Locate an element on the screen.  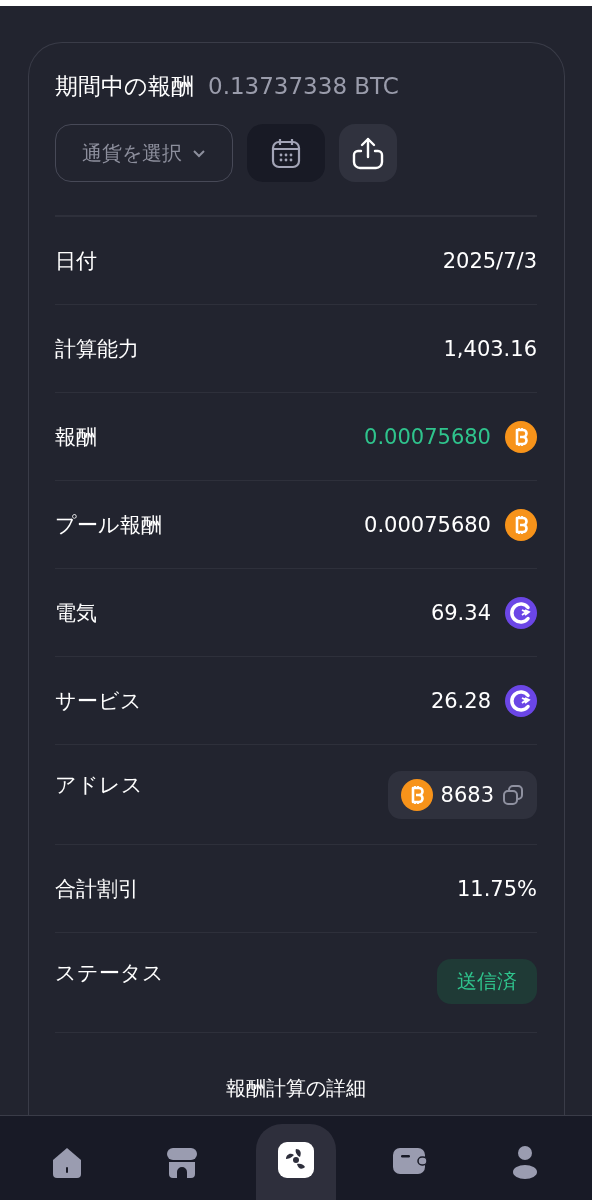
row-label: 合計割引 is located at coordinates (97, 889).